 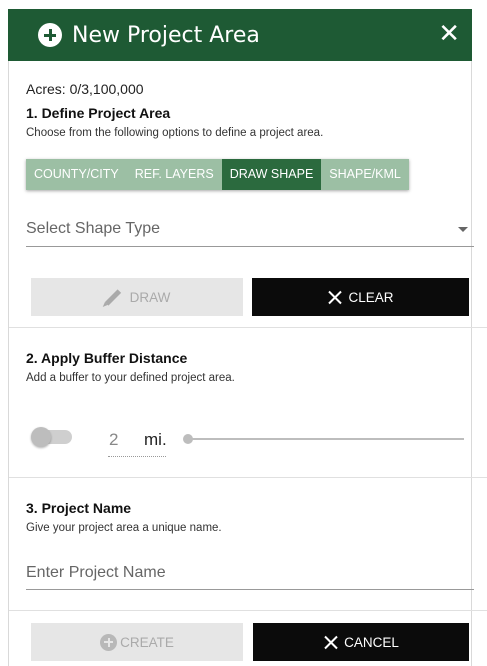 I want to click on project-name-input: Enter Project Name, so click(x=250, y=574).